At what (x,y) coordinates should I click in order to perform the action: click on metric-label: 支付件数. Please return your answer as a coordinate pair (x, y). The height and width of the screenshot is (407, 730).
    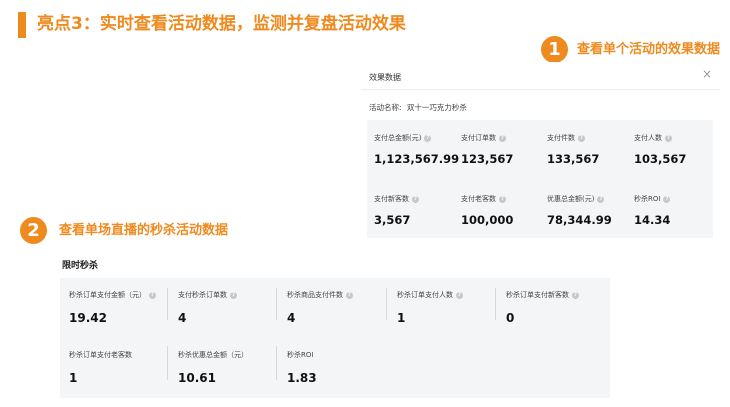
    Looking at the image, I should click on (561, 138).